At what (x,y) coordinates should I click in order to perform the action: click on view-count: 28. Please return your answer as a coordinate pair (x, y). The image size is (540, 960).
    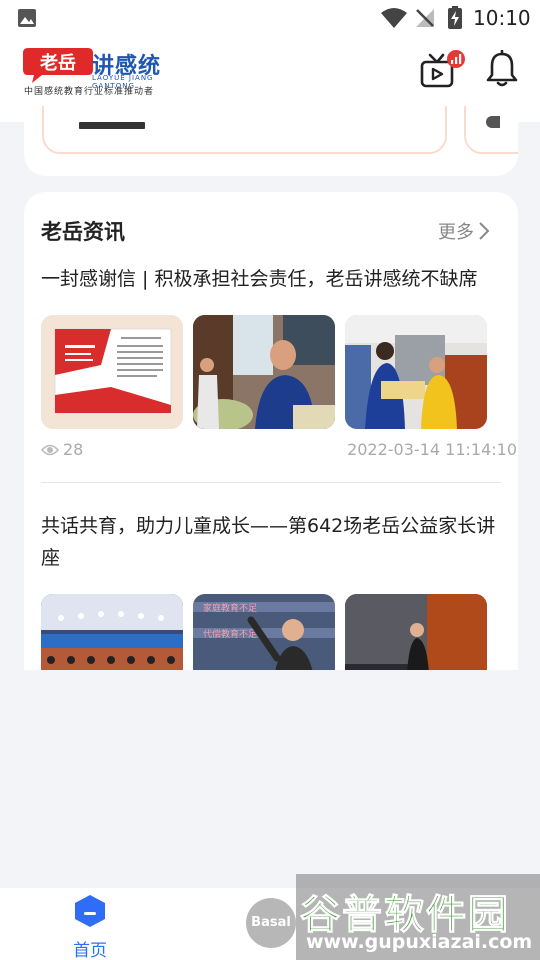
    Looking at the image, I should click on (62, 449).